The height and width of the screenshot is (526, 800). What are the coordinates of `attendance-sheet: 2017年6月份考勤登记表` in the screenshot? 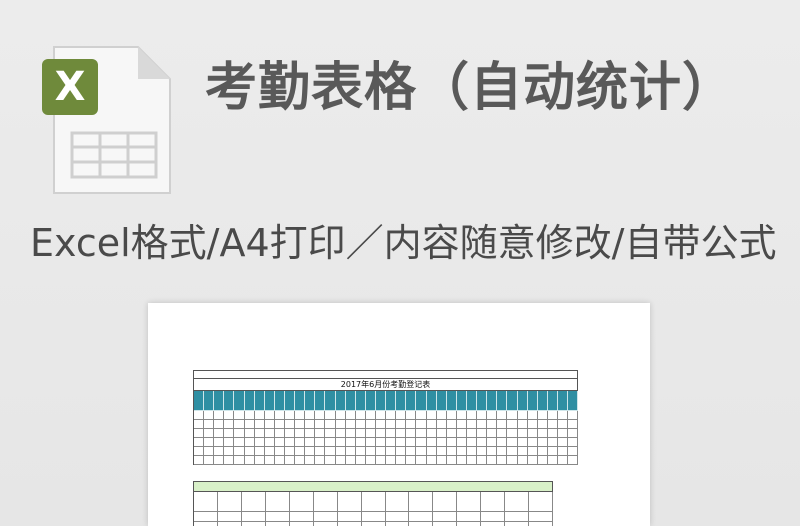 It's located at (386, 417).